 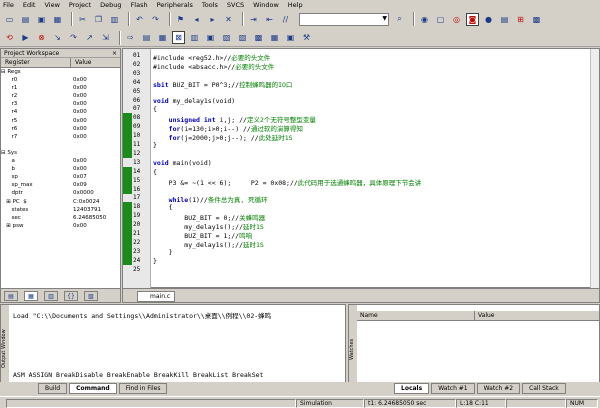 I want to click on files-tab-icon: ▤, so click(x=11, y=295).